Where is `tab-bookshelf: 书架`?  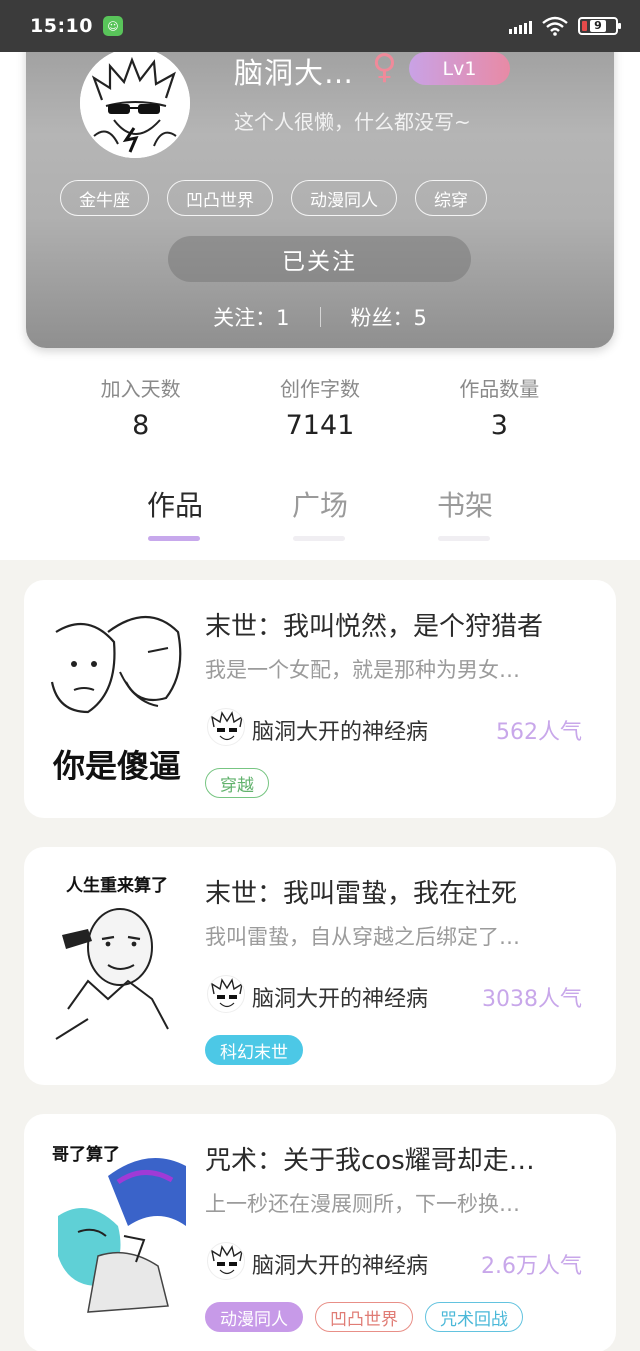
tab-bookshelf: 书架 is located at coordinates (465, 514).